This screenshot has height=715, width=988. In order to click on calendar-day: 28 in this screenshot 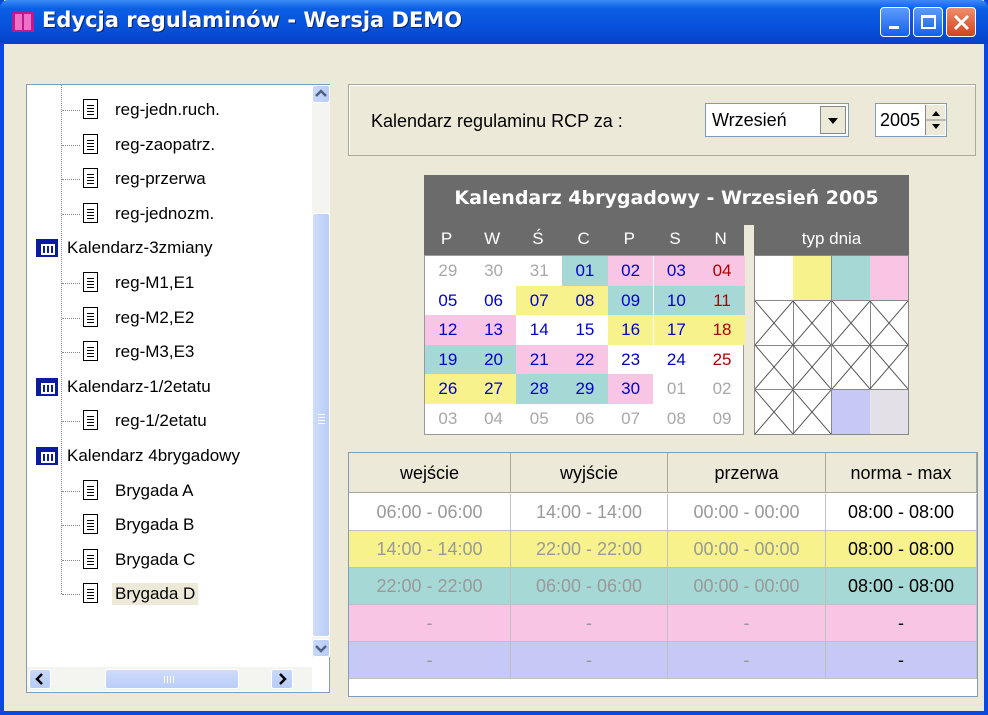, I will do `click(539, 389)`.